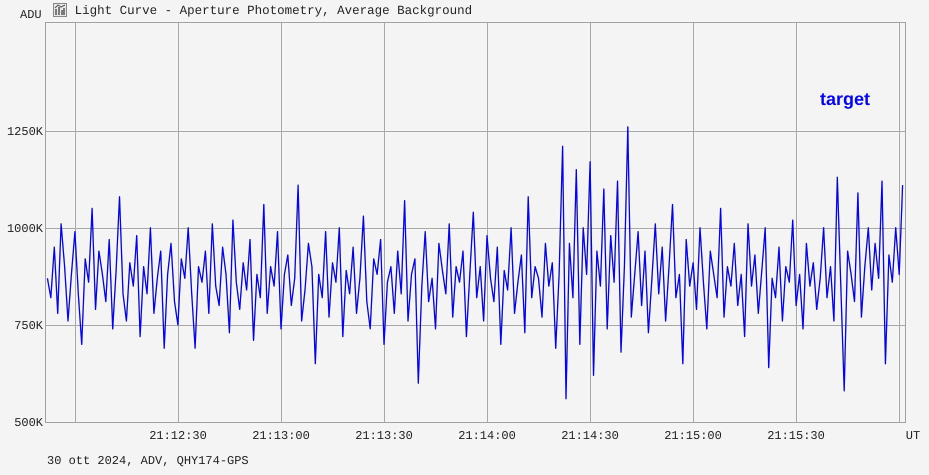 This screenshot has height=475, width=929. I want to click on x-axis-unit: UT, so click(913, 436).